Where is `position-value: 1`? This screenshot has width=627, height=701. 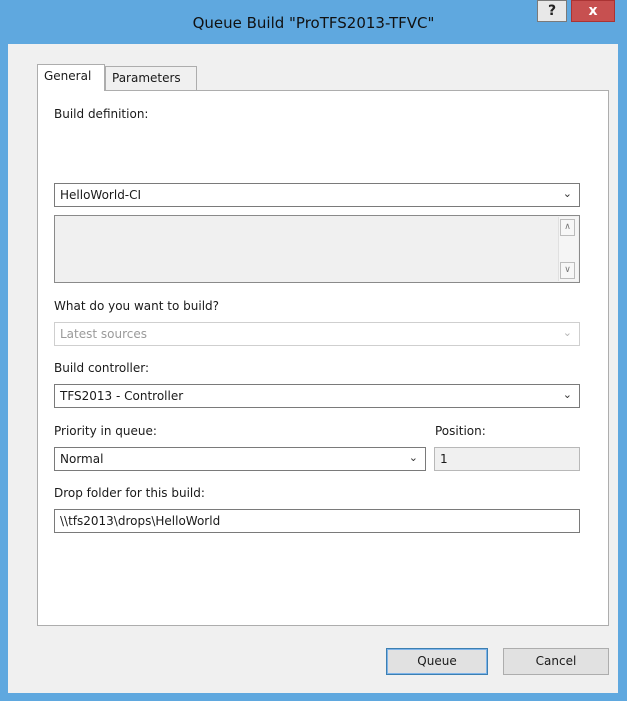 position-value: 1 is located at coordinates (444, 459).